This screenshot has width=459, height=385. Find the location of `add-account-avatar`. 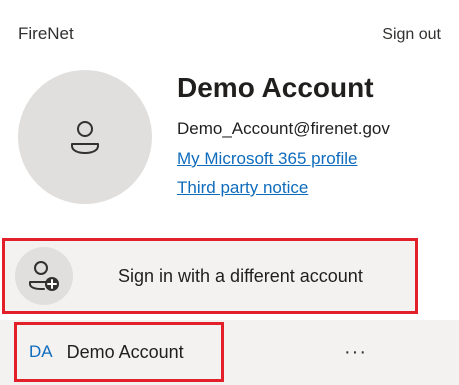

add-account-avatar is located at coordinates (44, 276).